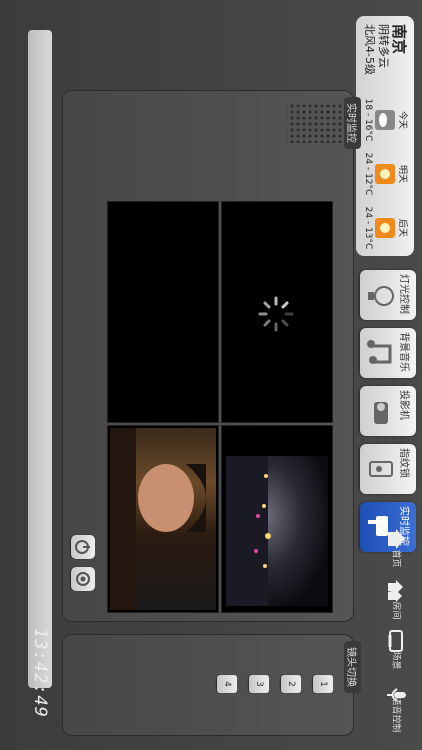  I want to click on nav-tile-fingerprint-lock: 指纹锁, so click(388, 469).